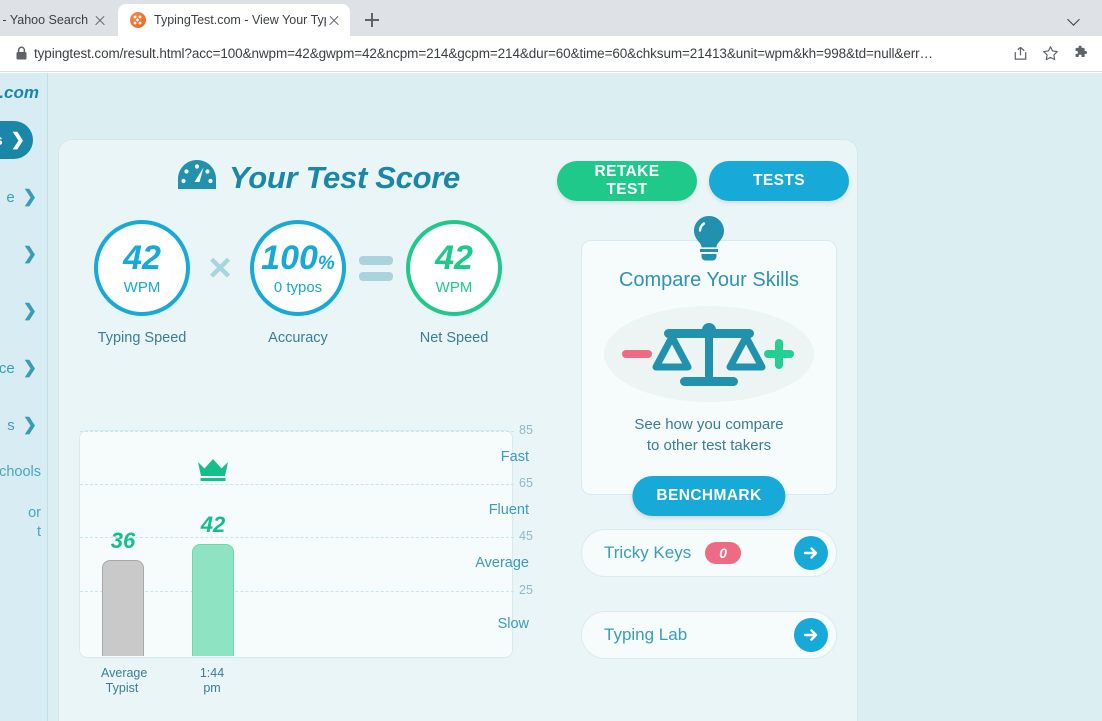  I want to click on sidebar-item-4: ce ❯, so click(23, 368).